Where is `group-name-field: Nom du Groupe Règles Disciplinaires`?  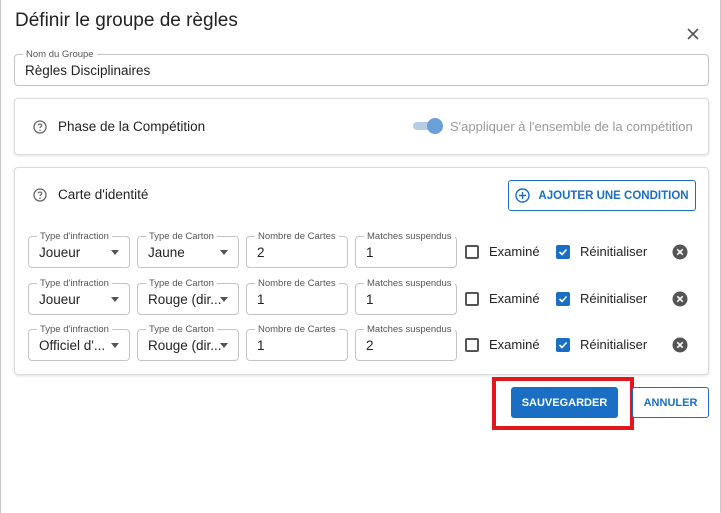
group-name-field: Nom du Groupe Règles Disciplinaires is located at coordinates (361, 67).